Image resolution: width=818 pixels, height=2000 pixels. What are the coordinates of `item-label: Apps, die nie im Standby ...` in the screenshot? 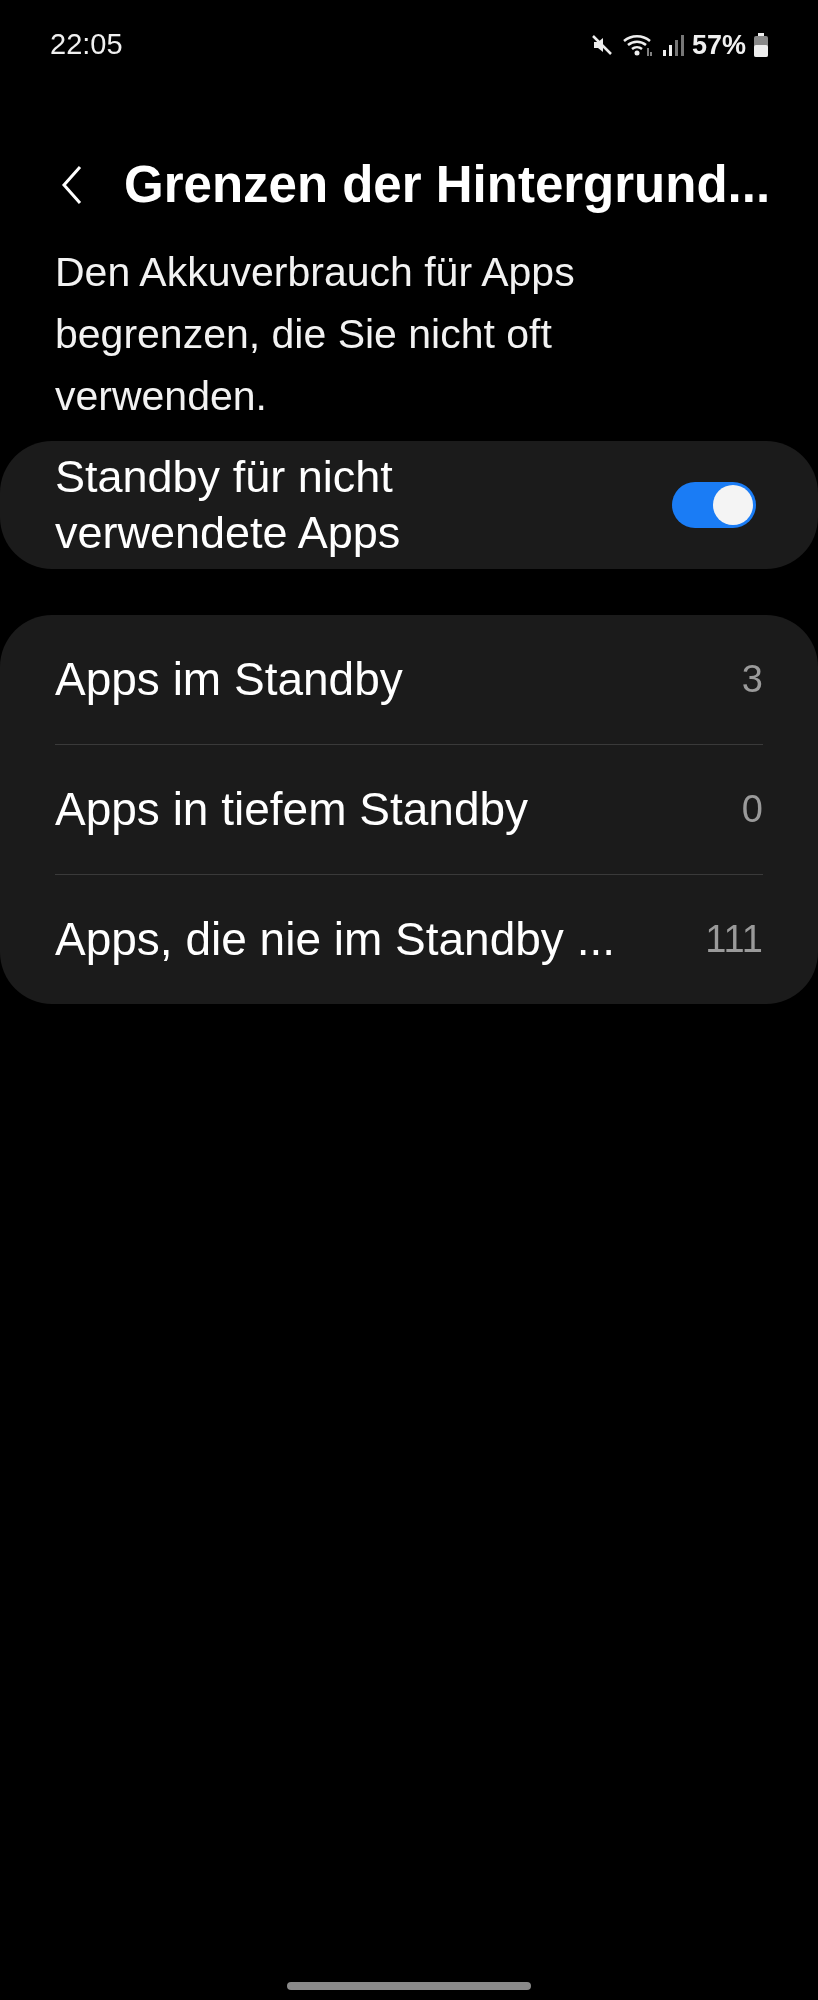 It's located at (335, 939).